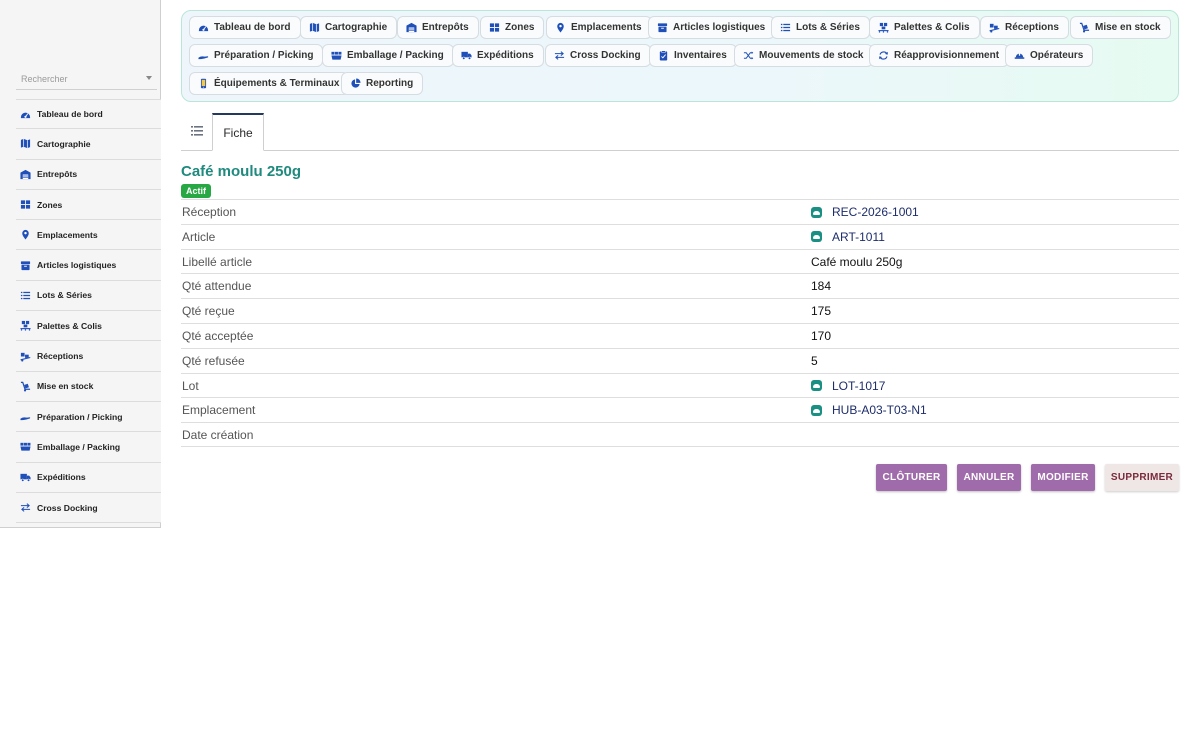 Image resolution: width=1200 pixels, height=743 pixels. I want to click on map-icon, so click(25, 143).